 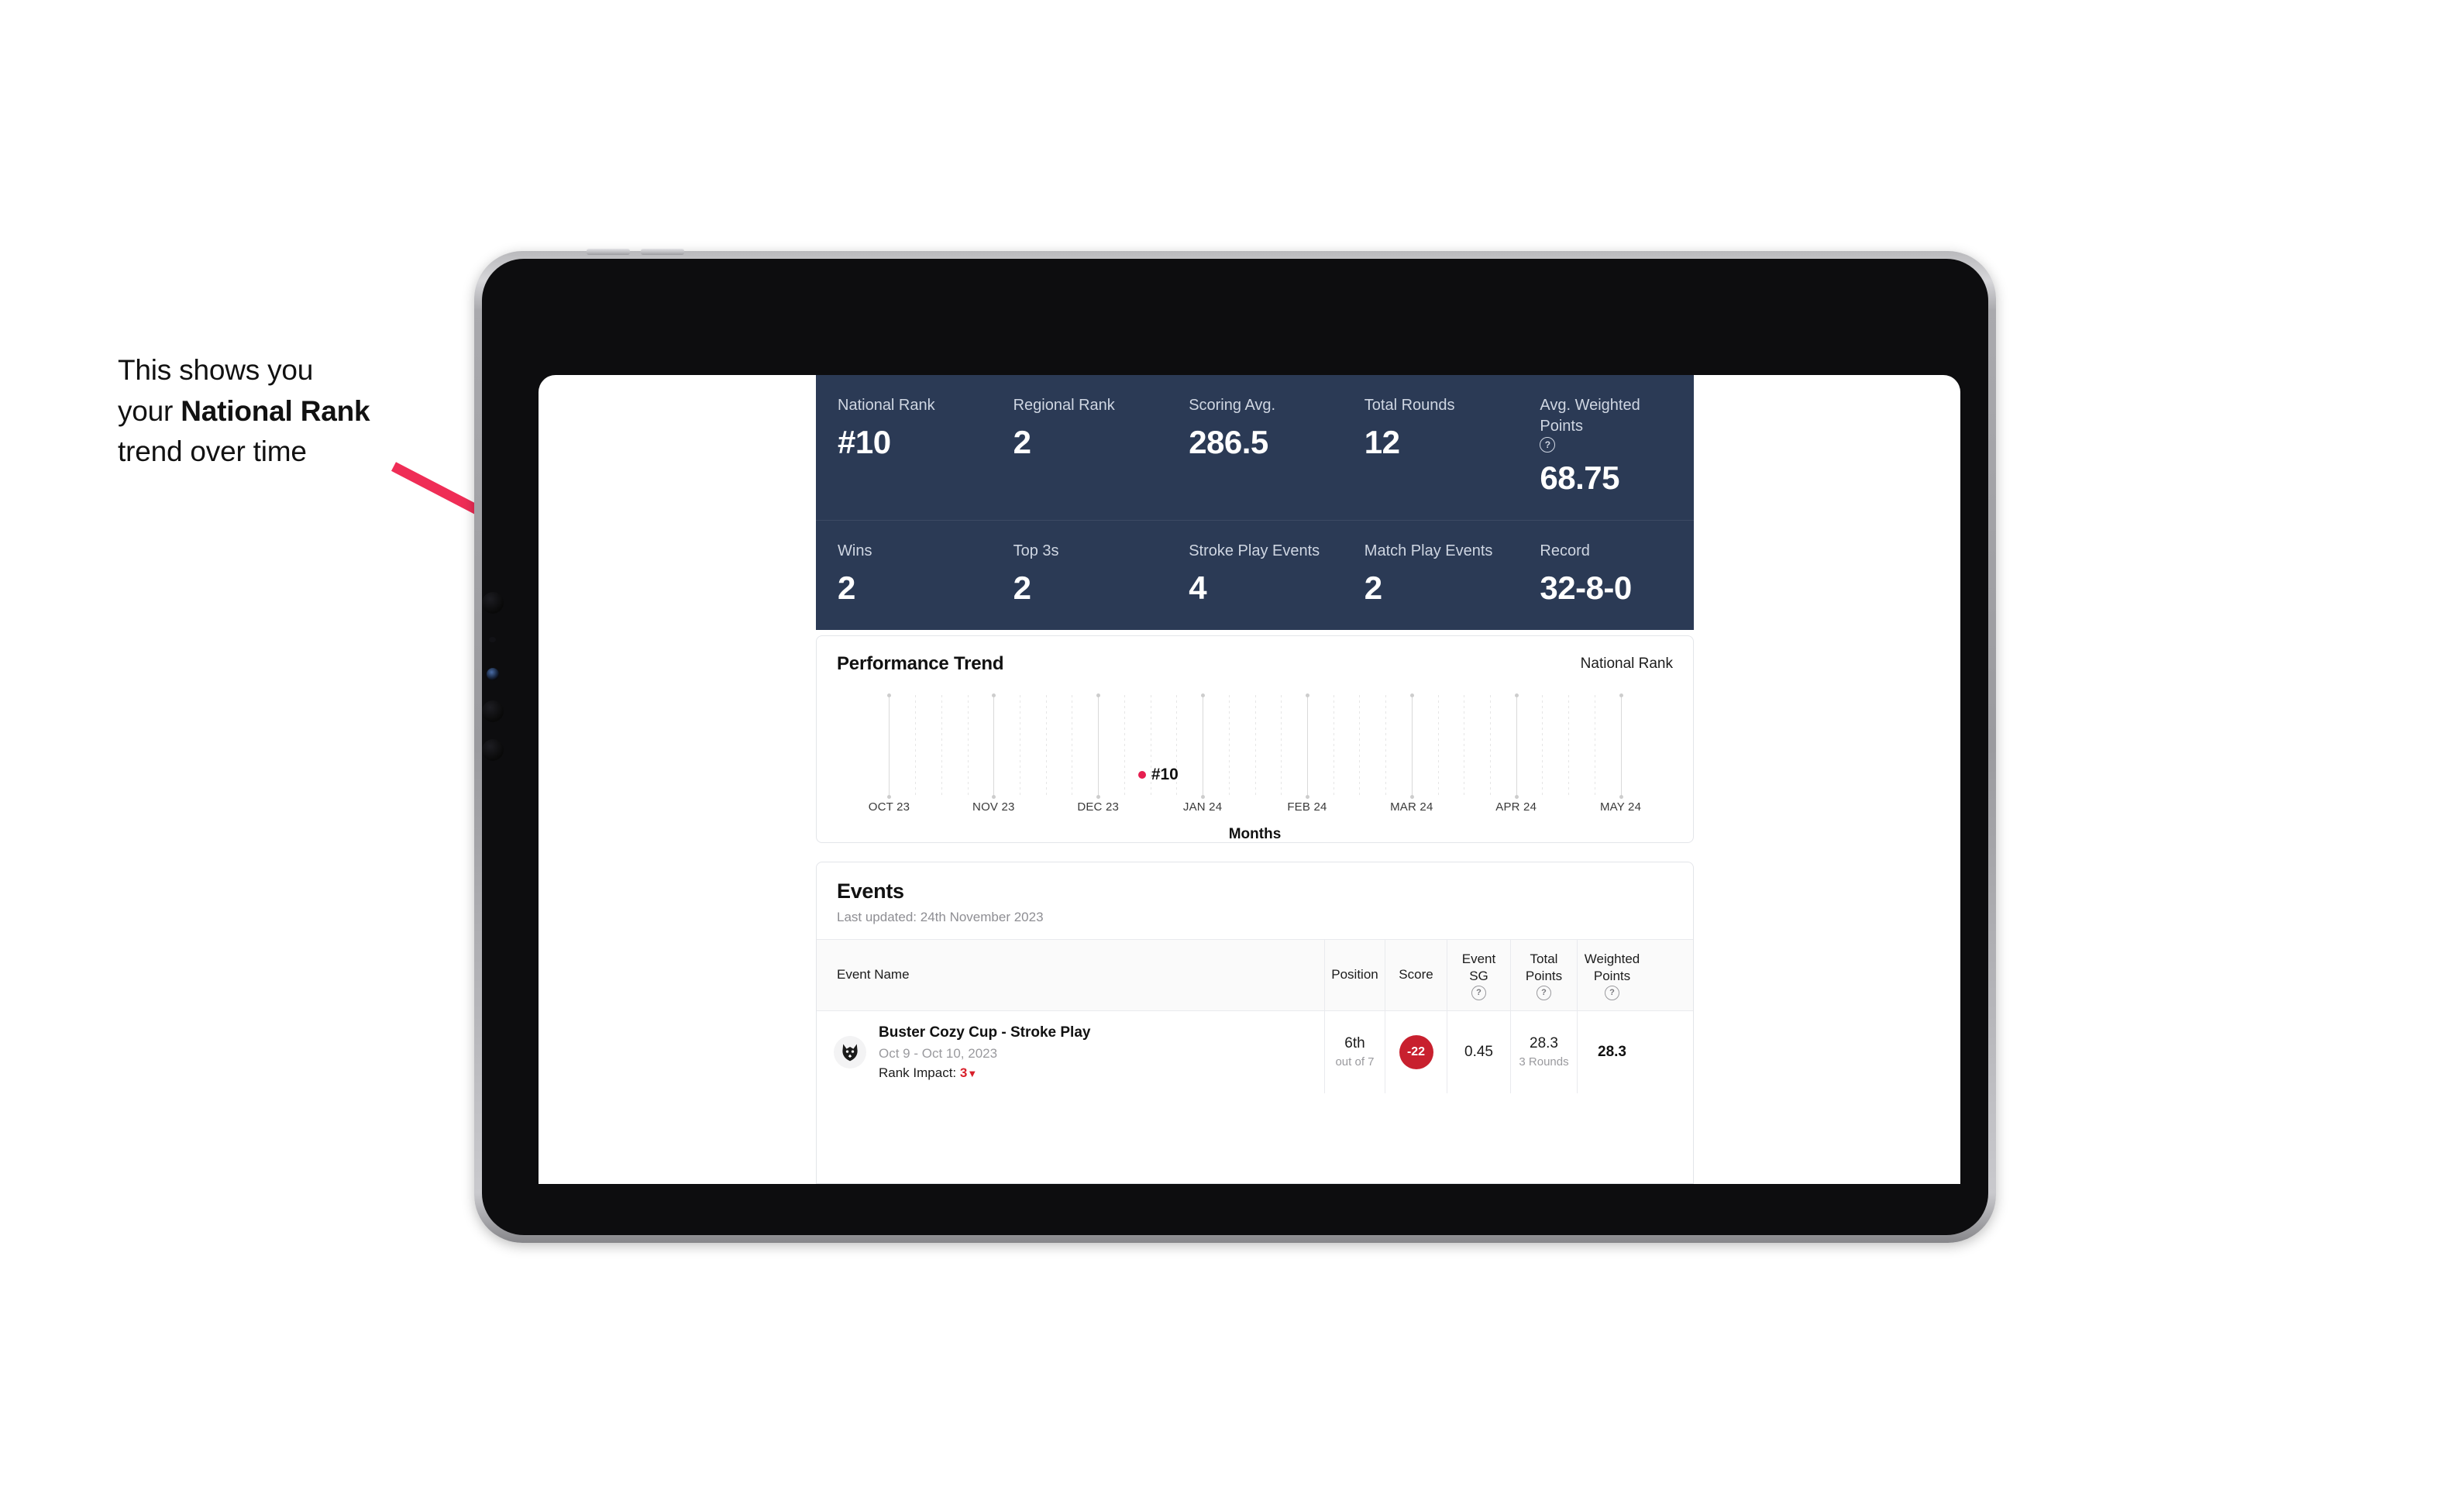 What do you see at coordinates (850, 1052) in the screenshot?
I see `wolf-head-icon` at bounding box center [850, 1052].